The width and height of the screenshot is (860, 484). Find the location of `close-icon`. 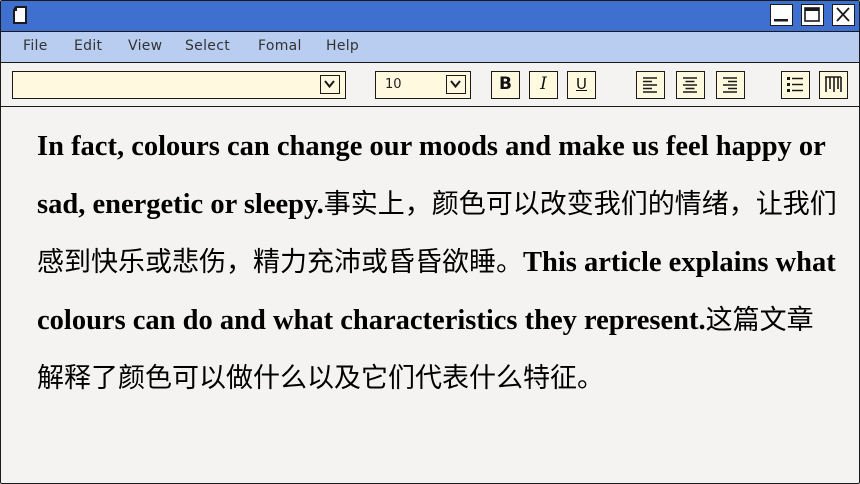

close-icon is located at coordinates (843, 14).